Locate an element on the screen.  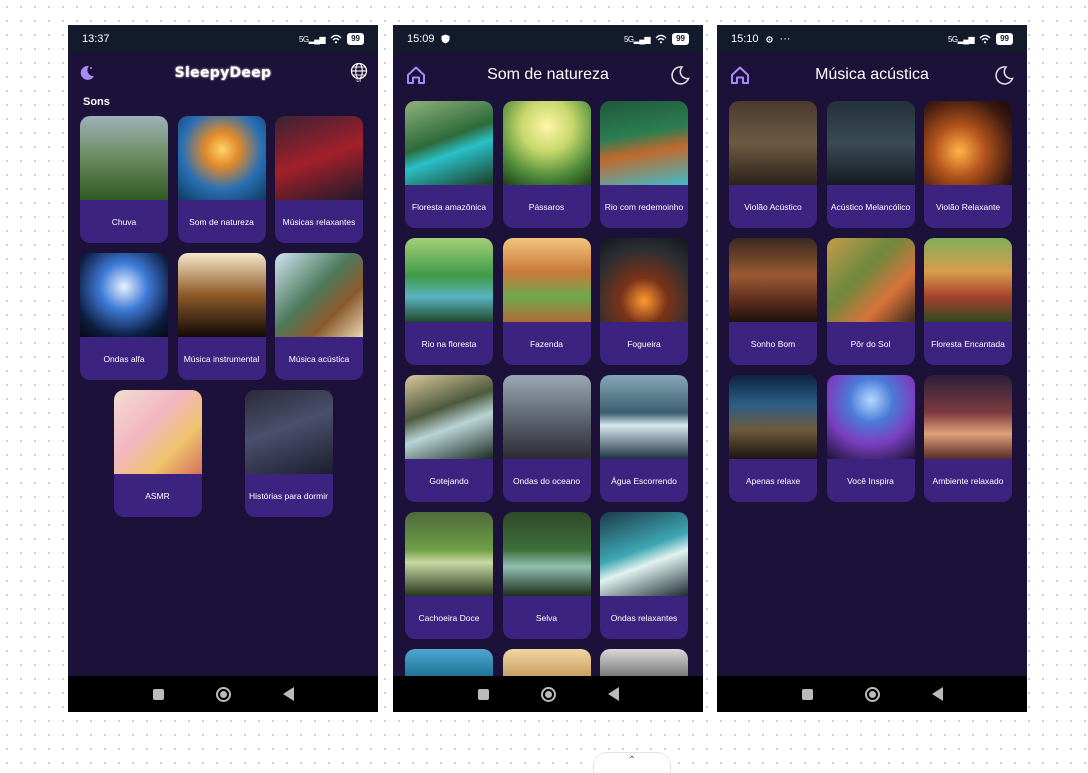
card-label: Fogueira is located at coordinates (644, 343).